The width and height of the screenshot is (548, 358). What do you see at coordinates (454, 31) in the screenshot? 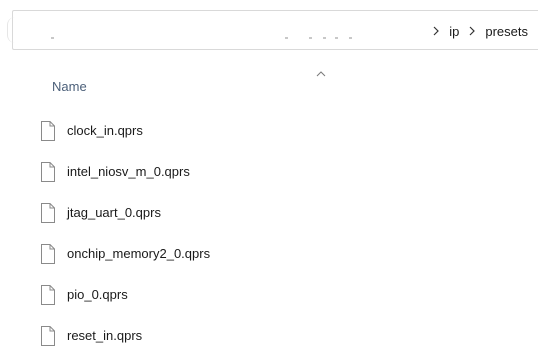
I see `breadcrumb-item-ip: ip` at bounding box center [454, 31].